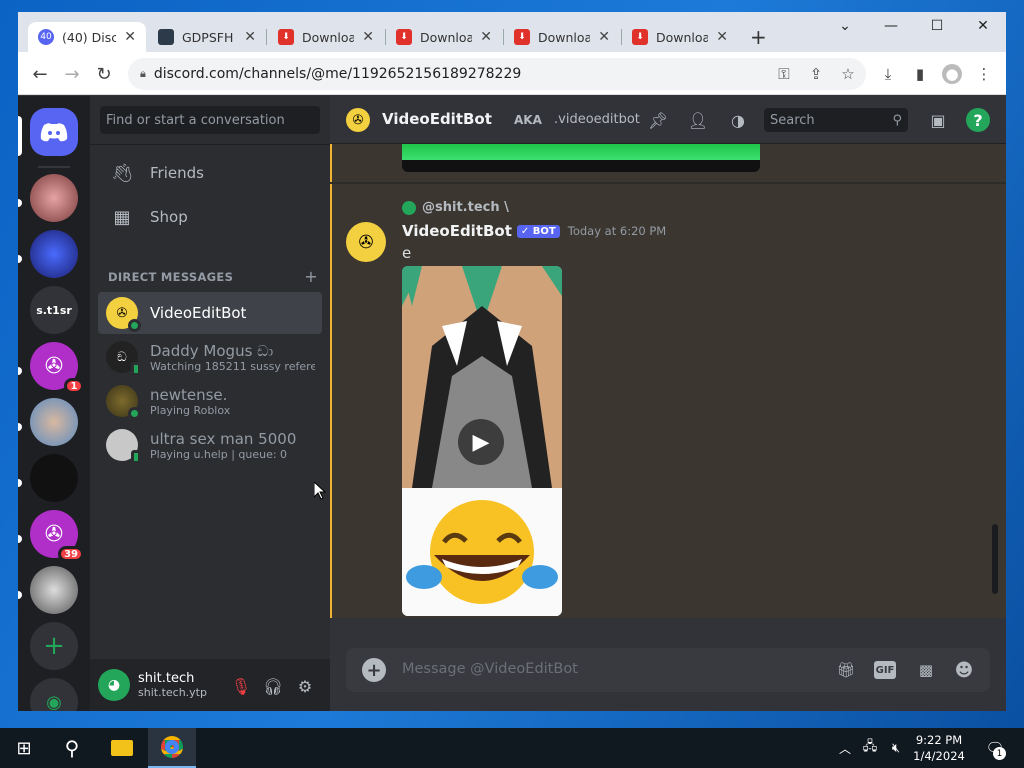 Image resolution: width=1024 pixels, height=768 pixels. I want to click on profile-avatar-icon: ●, so click(952, 74).